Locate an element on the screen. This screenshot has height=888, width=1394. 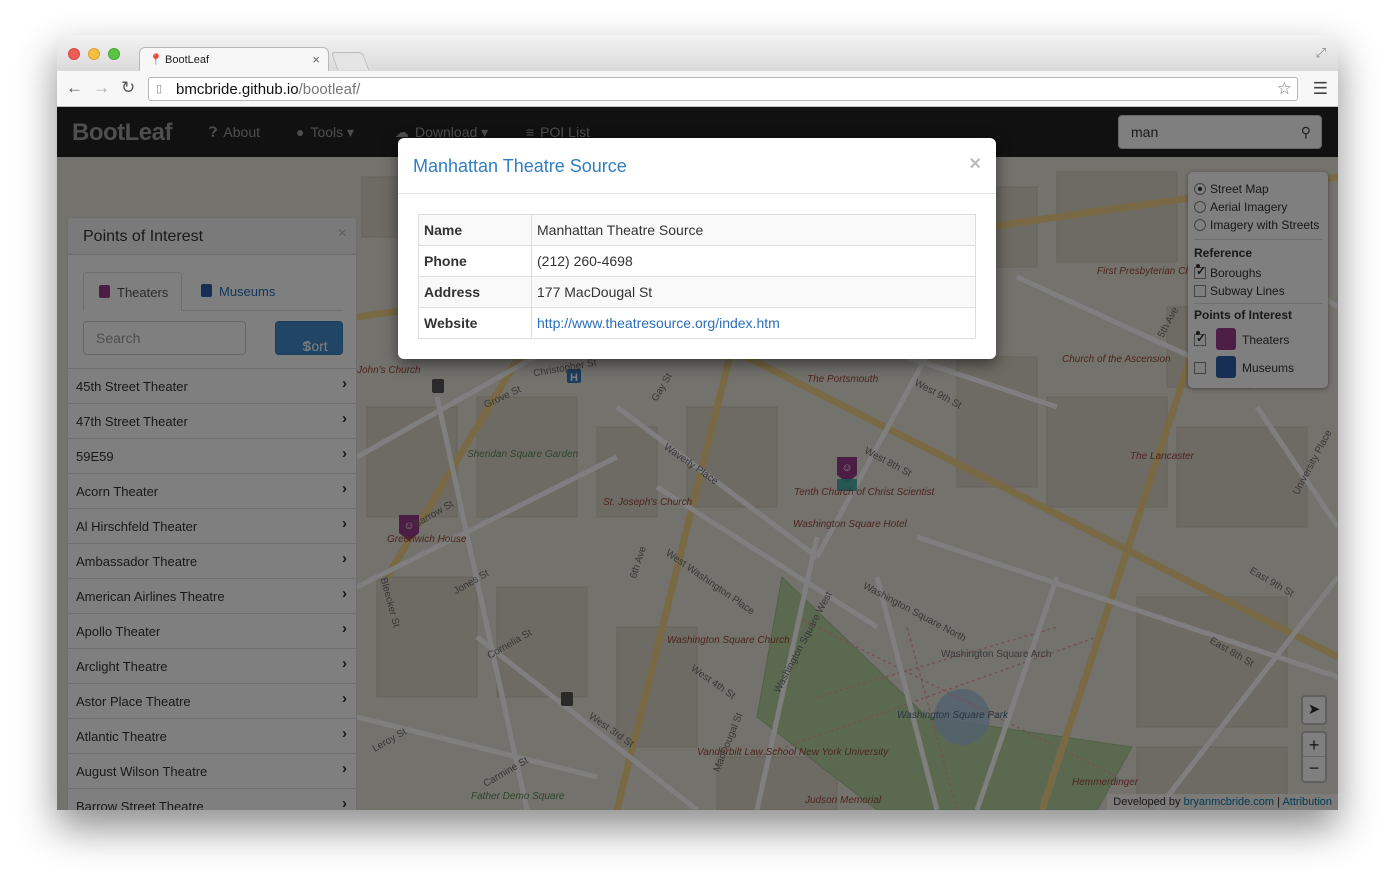
modal-title: Manhattan Theatre Source is located at coordinates (520, 166).